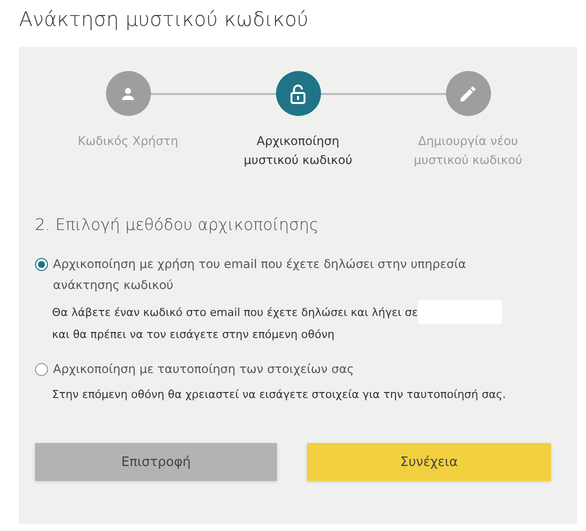 The height and width of the screenshot is (531, 586). I want to click on unlocked-padlock-icon, so click(298, 94).